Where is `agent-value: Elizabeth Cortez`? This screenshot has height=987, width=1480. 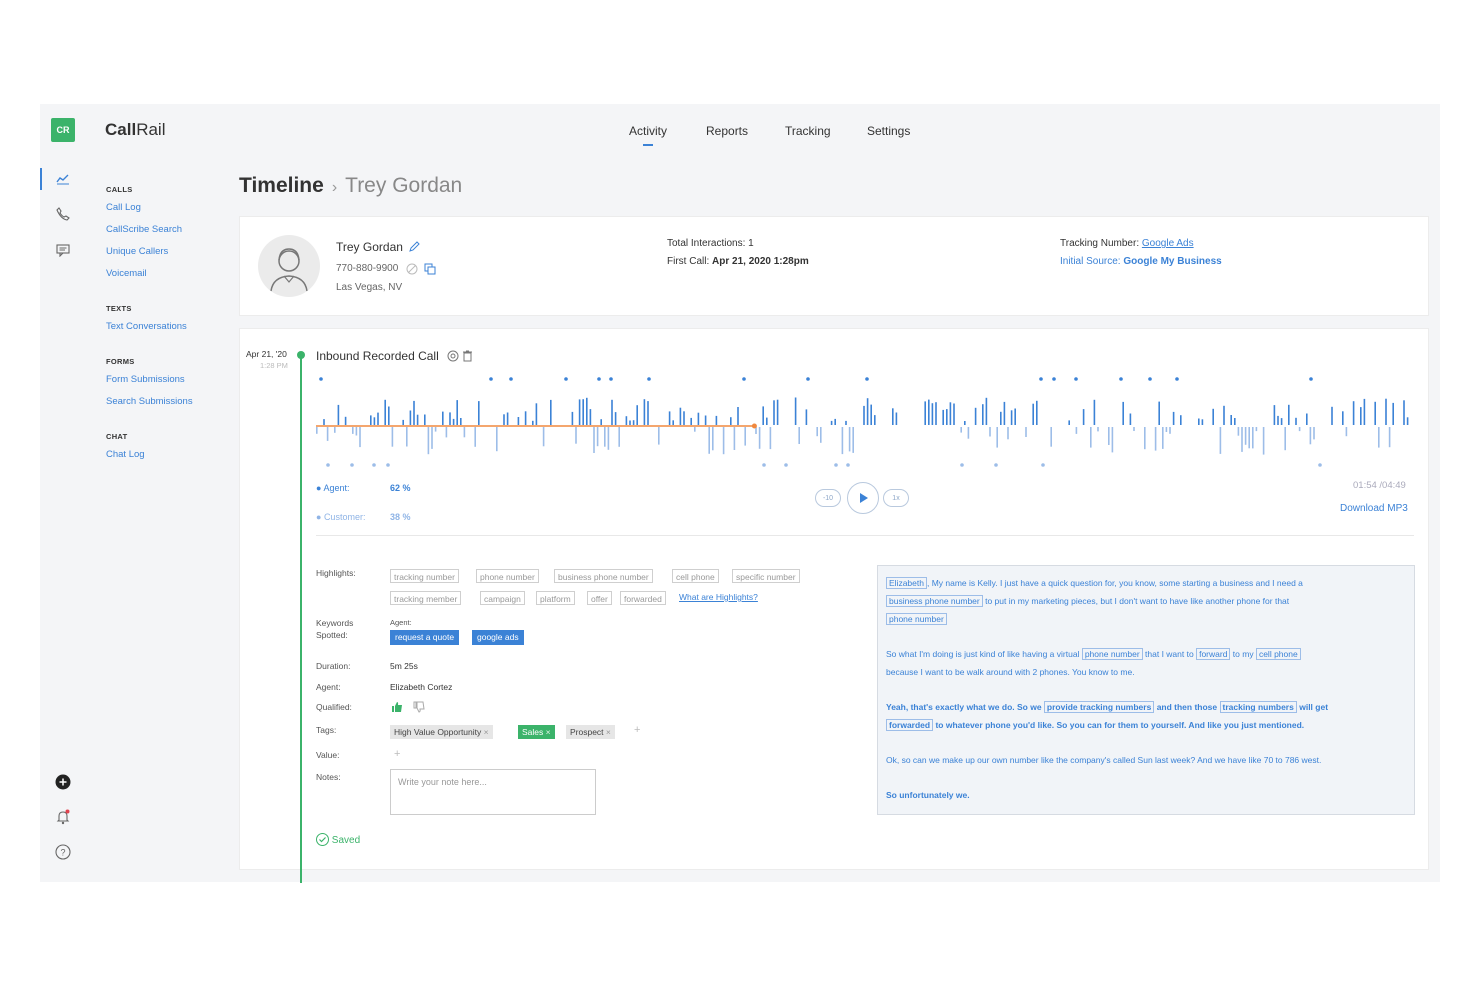 agent-value: Elizabeth Cortez is located at coordinates (421, 687).